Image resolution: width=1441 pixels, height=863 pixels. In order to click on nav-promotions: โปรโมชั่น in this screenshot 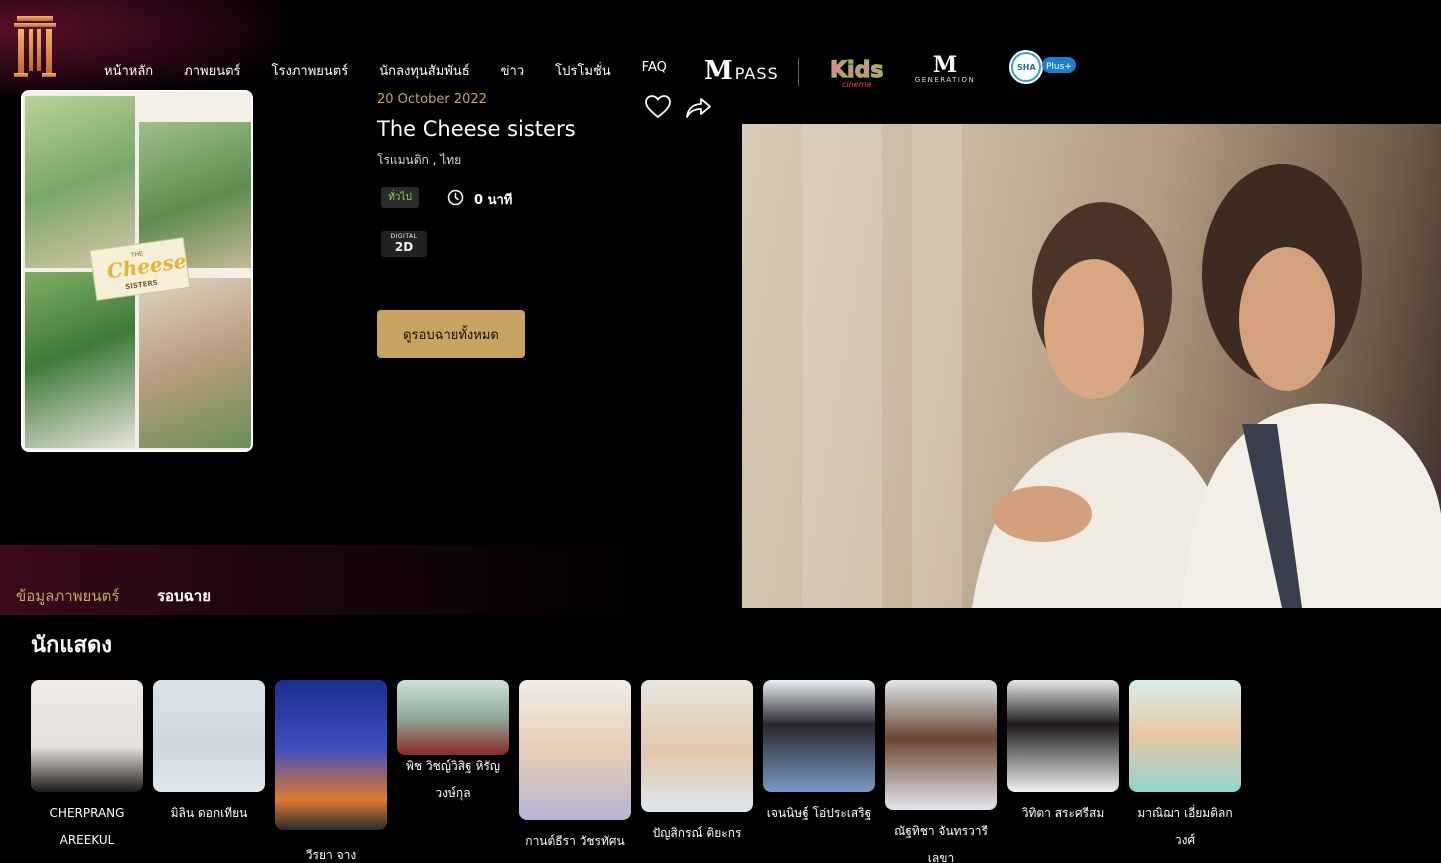, I will do `click(582, 70)`.